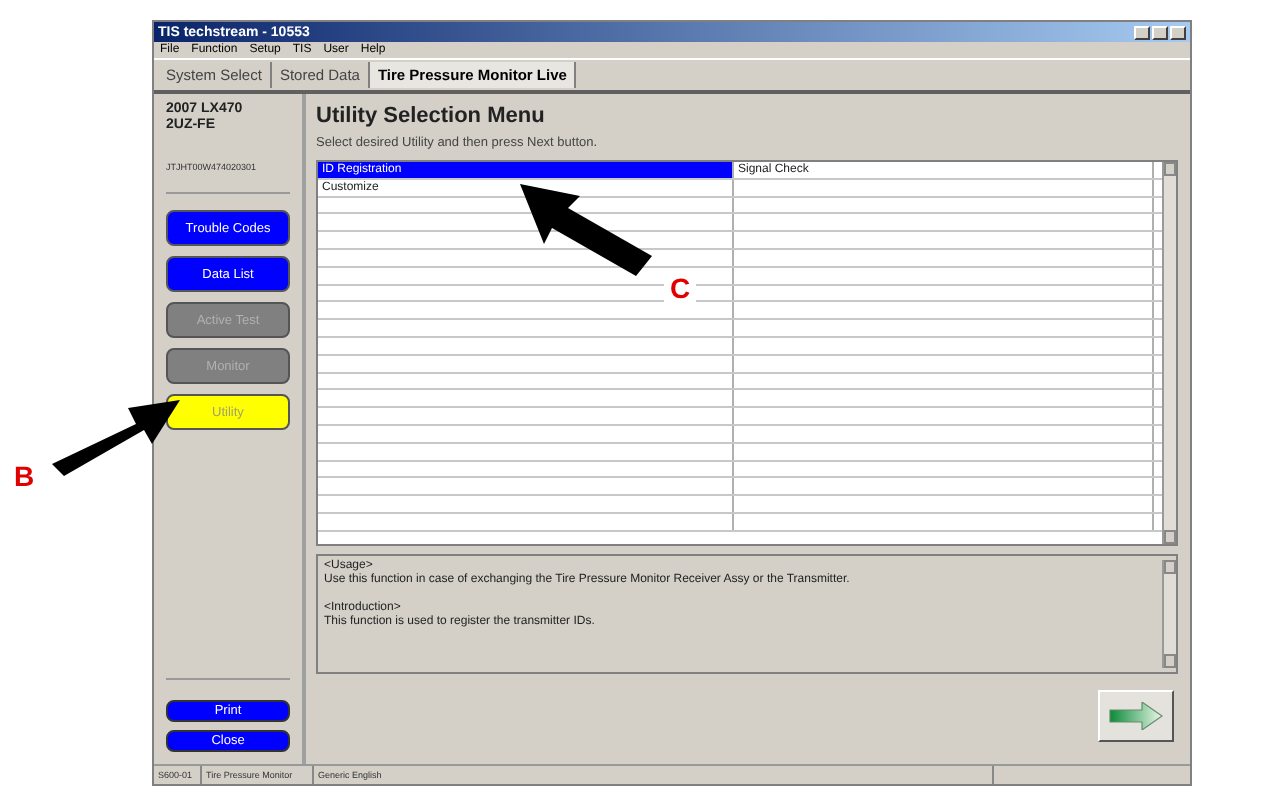 This screenshot has width=1268, height=806. Describe the element at coordinates (1160, 32) in the screenshot. I see `maximize-button` at that location.